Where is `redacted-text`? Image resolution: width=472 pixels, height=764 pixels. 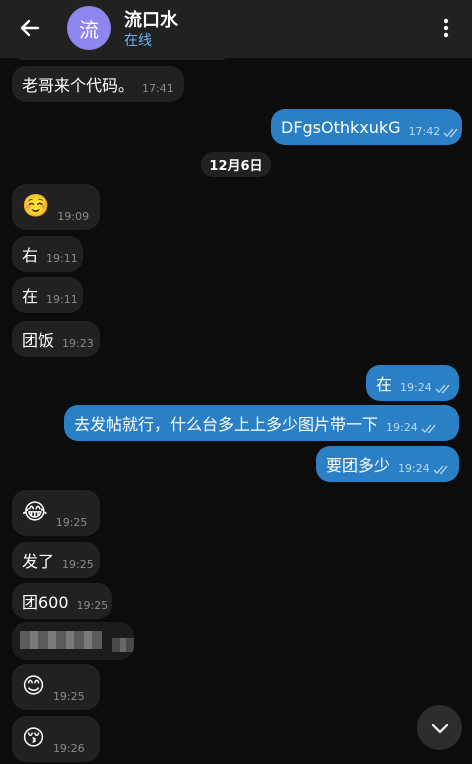
redacted-text is located at coordinates (61, 640).